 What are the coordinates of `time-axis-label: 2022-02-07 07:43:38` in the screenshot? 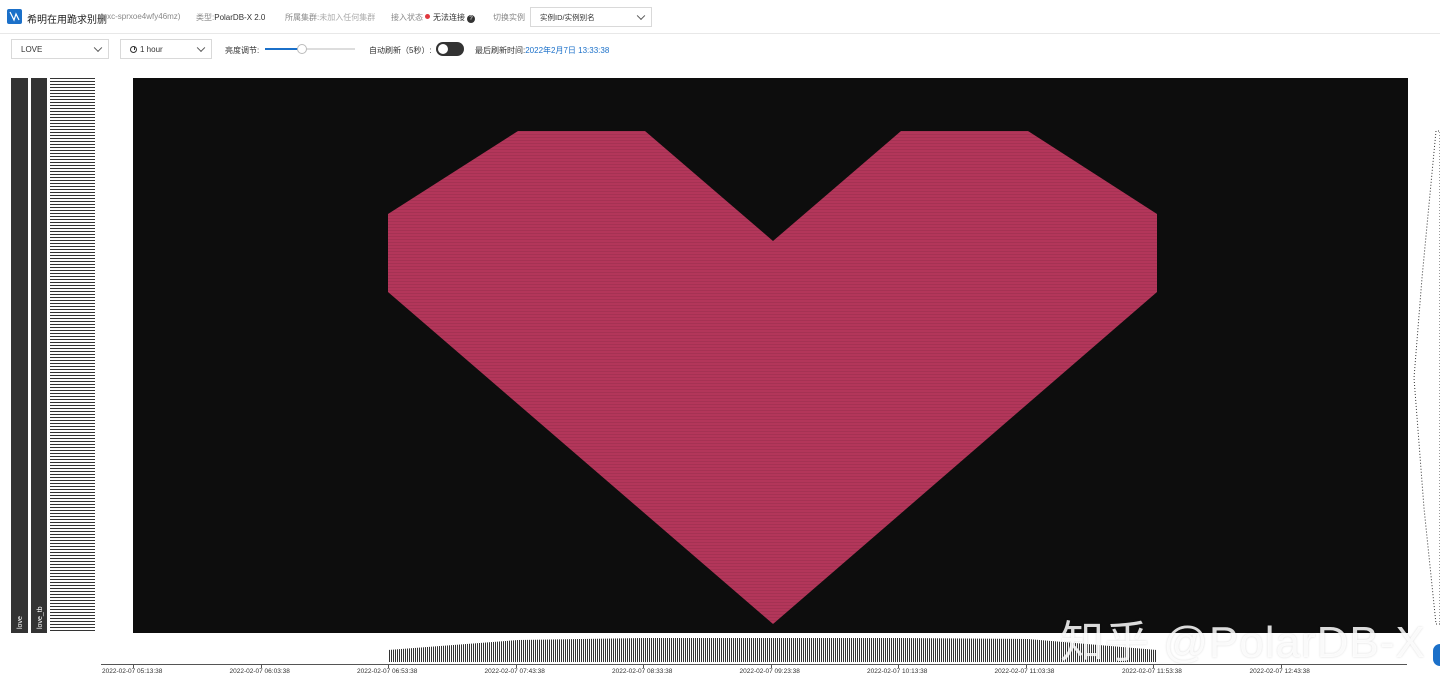 It's located at (514, 671).